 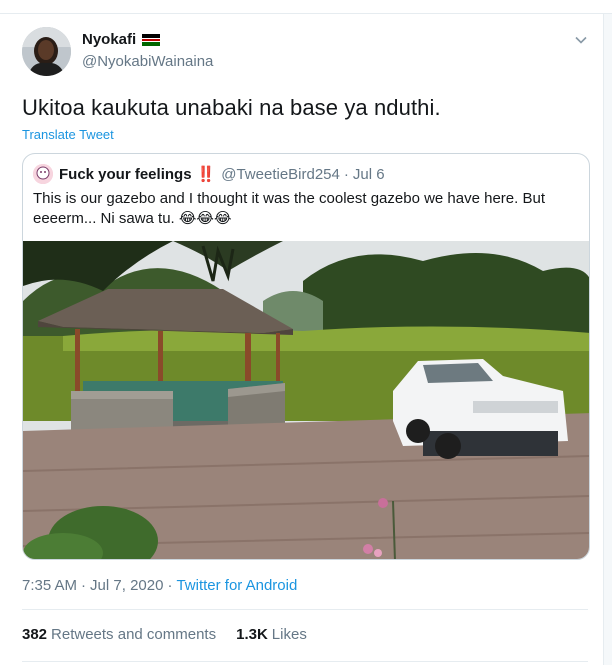 What do you see at coordinates (289, 634) in the screenshot?
I see `likes-label: Likes` at bounding box center [289, 634].